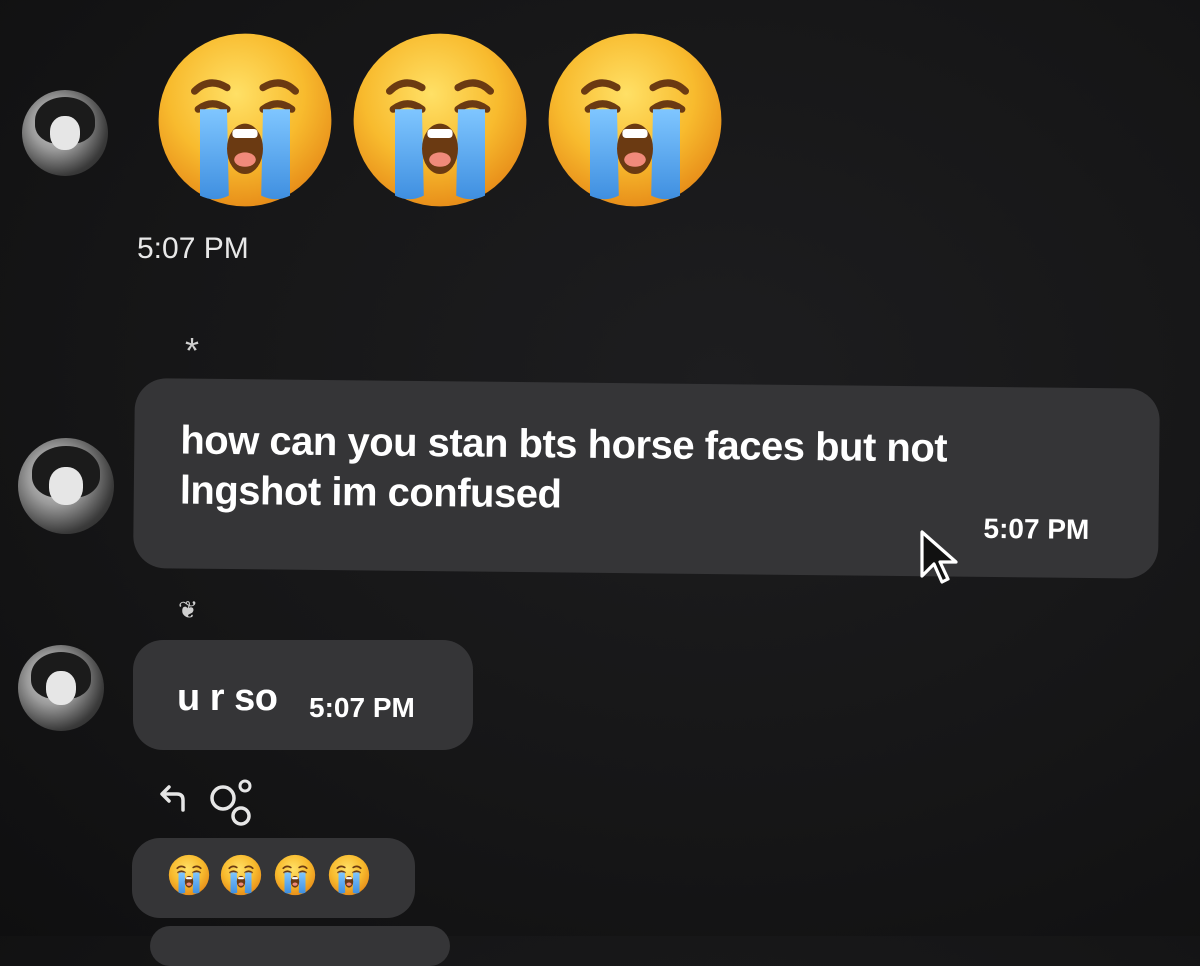 Image resolution: width=1200 pixels, height=966 pixels. Describe the element at coordinates (300, 946) in the screenshot. I see `next-message-bubble` at that location.